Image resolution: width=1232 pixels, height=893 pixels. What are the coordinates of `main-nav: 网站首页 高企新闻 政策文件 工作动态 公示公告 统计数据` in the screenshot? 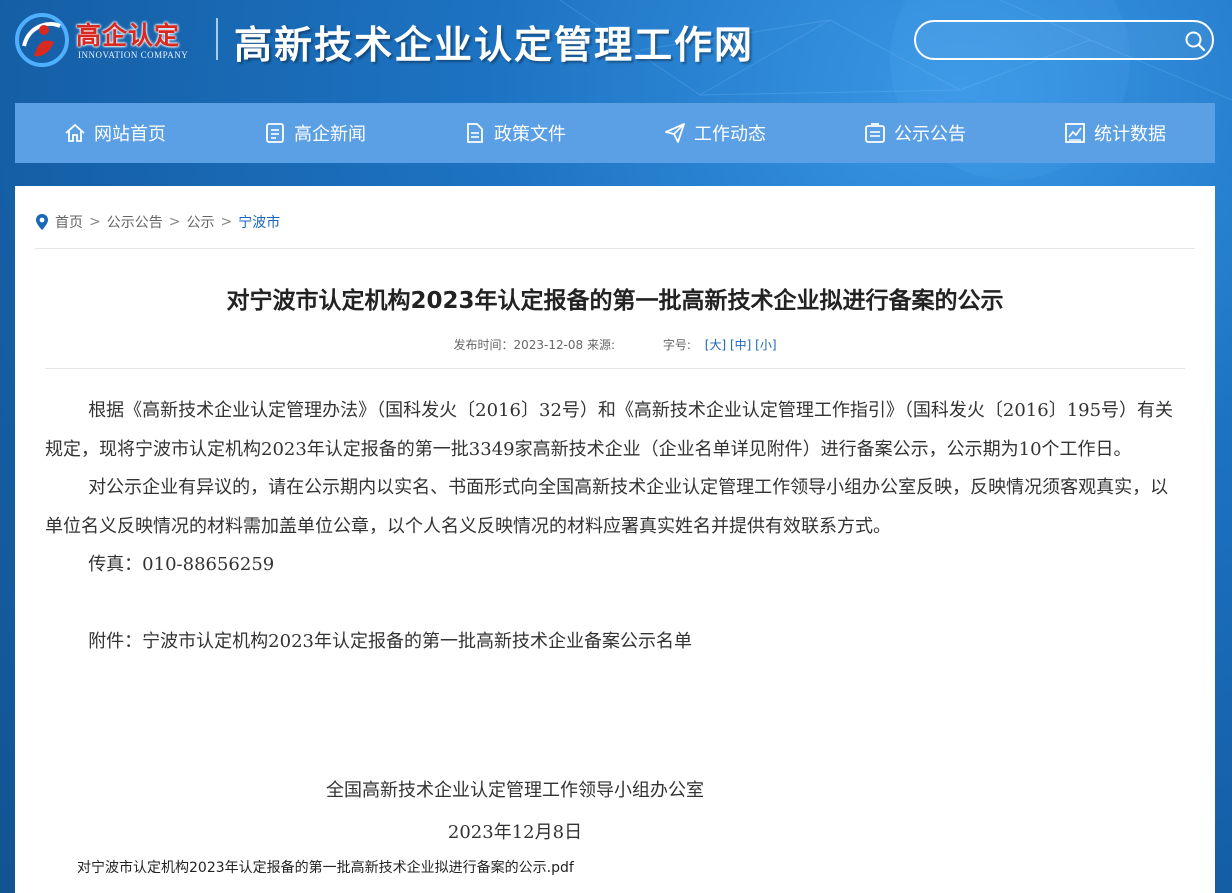 It's located at (615, 133).